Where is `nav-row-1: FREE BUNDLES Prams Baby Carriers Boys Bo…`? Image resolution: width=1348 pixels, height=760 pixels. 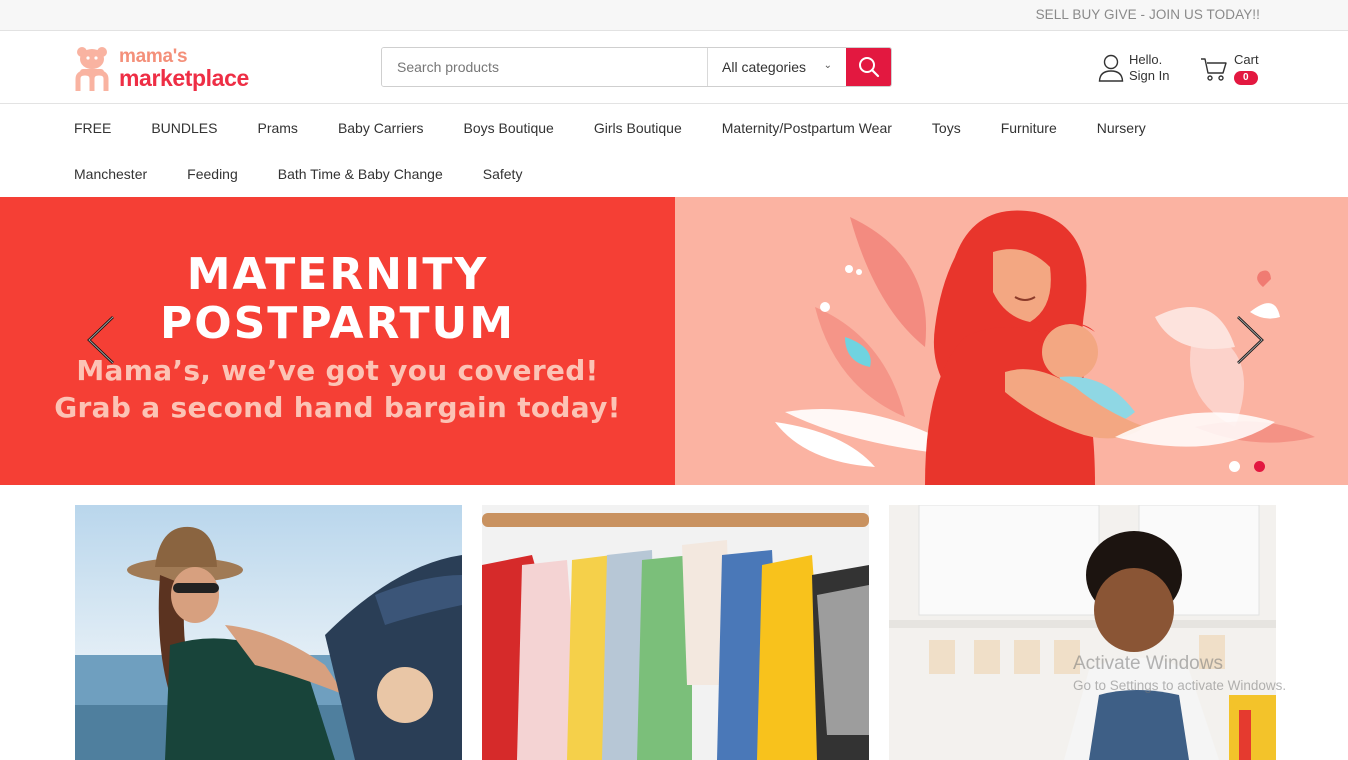
nav-row-1: FREE BUNDLES Prams Baby Carriers Boys Bo… is located at coordinates (630, 128).